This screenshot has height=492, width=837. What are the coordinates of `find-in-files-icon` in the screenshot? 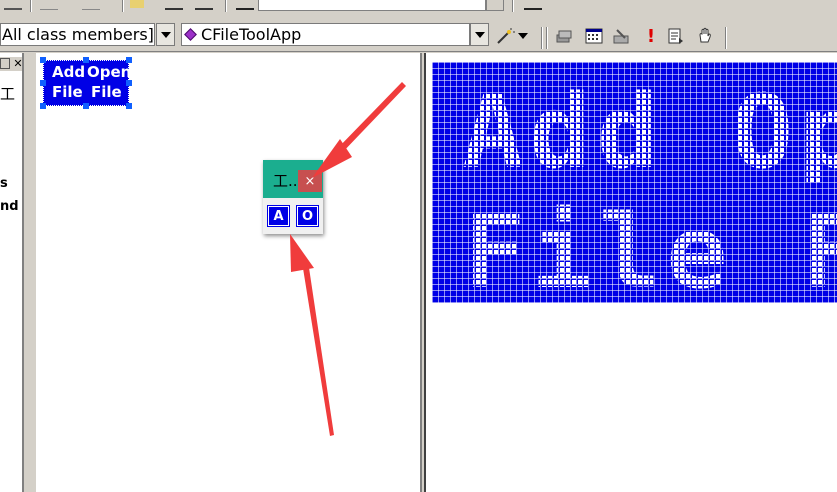 It's located at (533, 5).